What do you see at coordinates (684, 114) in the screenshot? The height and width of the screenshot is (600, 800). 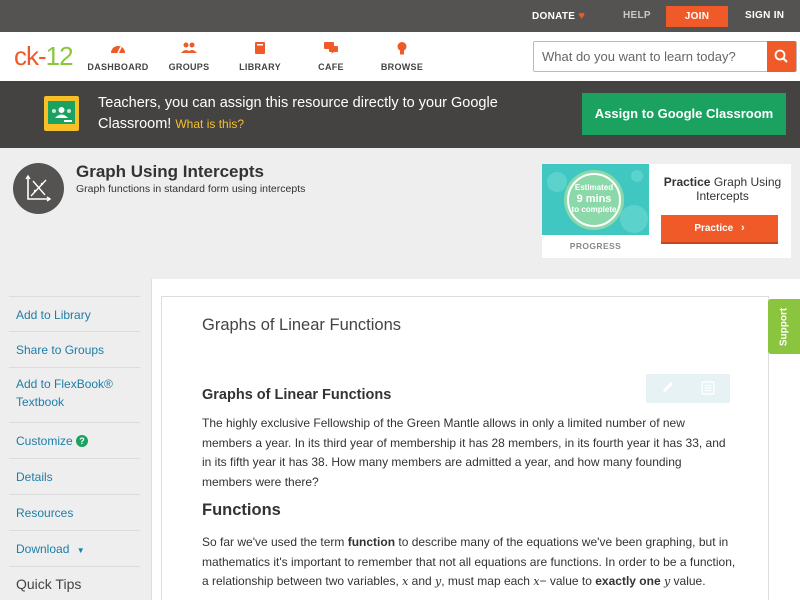 I see `assign-to-classroom-button: Assign to Google Classroom` at bounding box center [684, 114].